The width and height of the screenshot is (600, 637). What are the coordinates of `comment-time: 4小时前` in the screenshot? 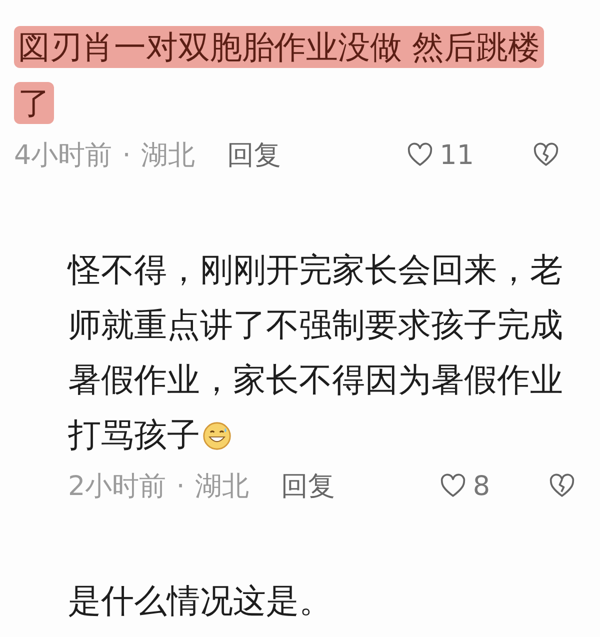 It's located at (63, 156).